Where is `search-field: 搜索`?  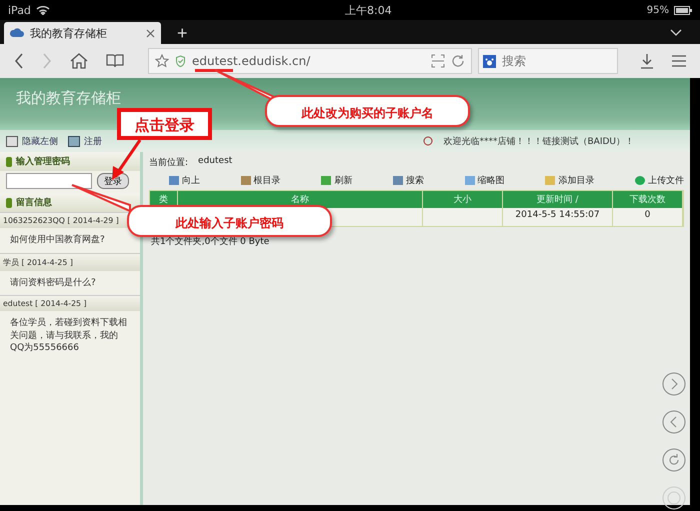 search-field: 搜索 is located at coordinates (548, 61).